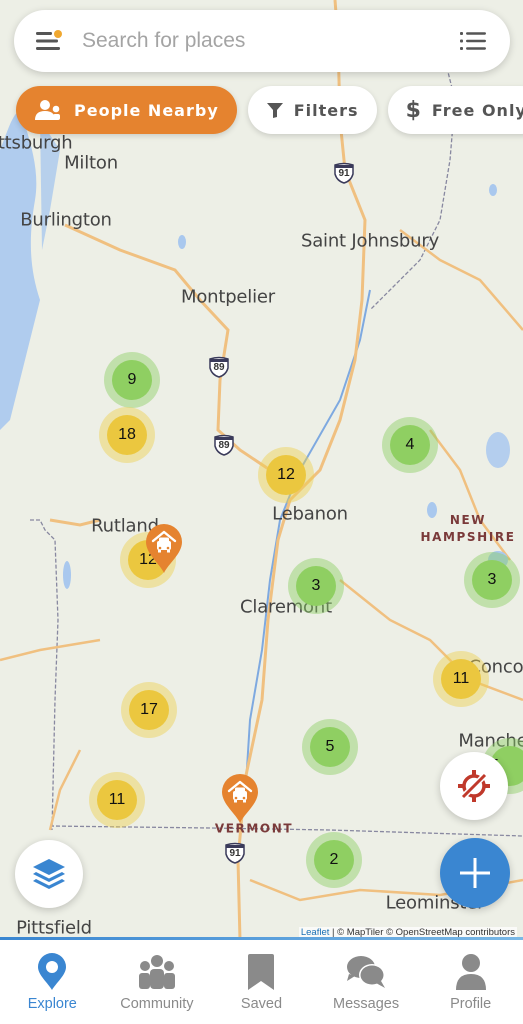  I want to click on location-off-icon, so click(474, 786).